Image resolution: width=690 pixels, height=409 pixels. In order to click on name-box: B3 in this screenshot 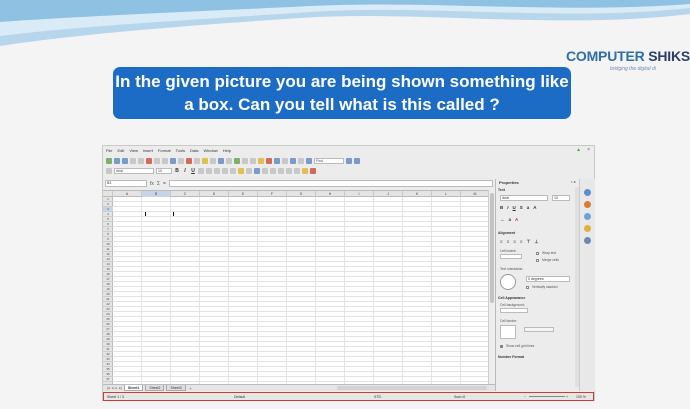, I will do `click(126, 183)`.